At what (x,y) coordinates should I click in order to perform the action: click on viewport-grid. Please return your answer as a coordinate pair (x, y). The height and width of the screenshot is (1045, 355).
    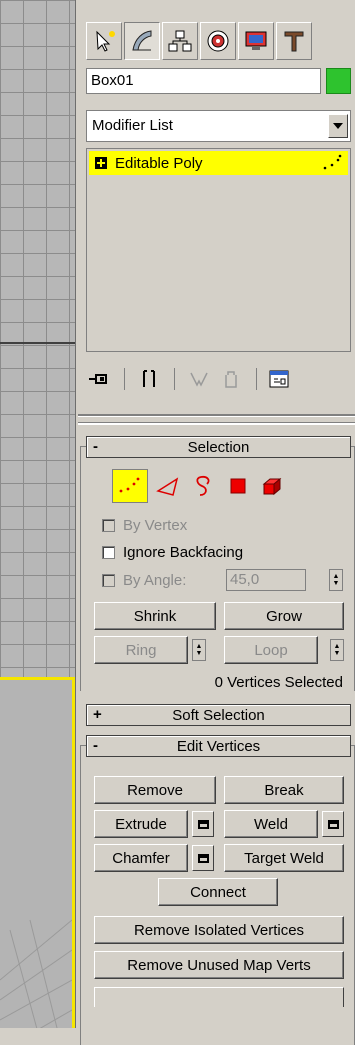
    Looking at the image, I should click on (37, 340).